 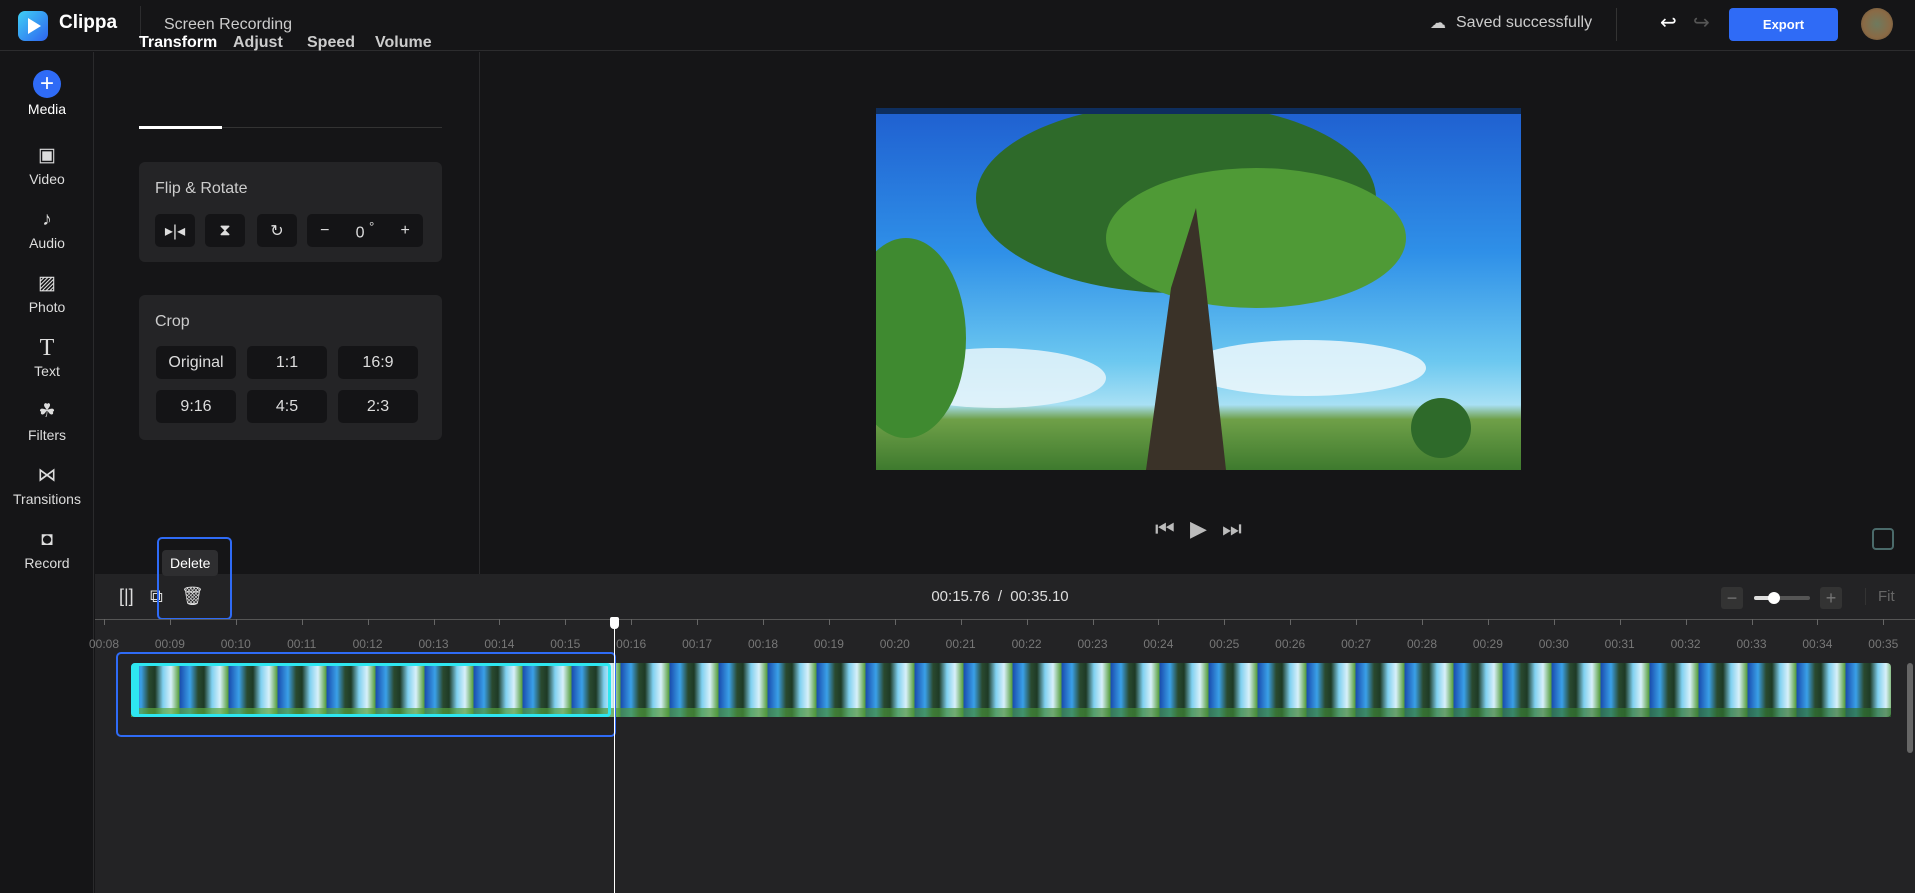 What do you see at coordinates (47, 307) in the screenshot?
I see `sidebar-item-label: Photo` at bounding box center [47, 307].